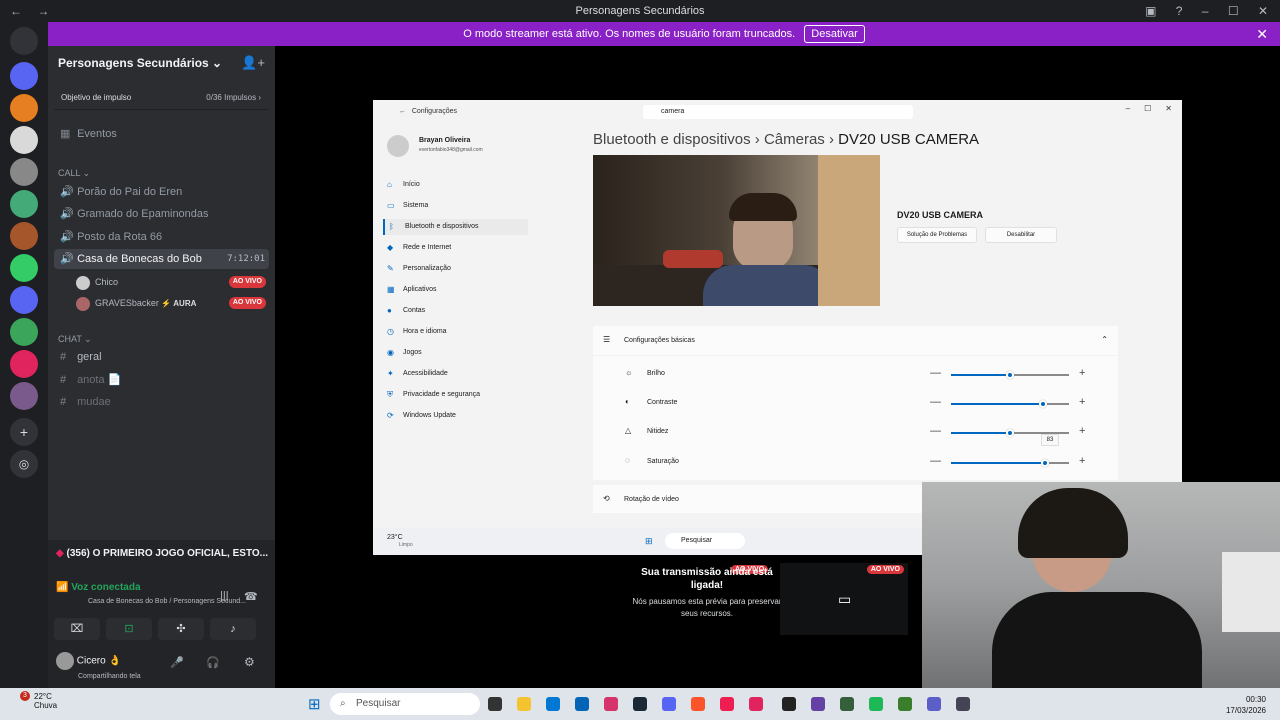 The image size is (1280, 720). What do you see at coordinates (698, 704) in the screenshot?
I see `brave-icon` at bounding box center [698, 704].